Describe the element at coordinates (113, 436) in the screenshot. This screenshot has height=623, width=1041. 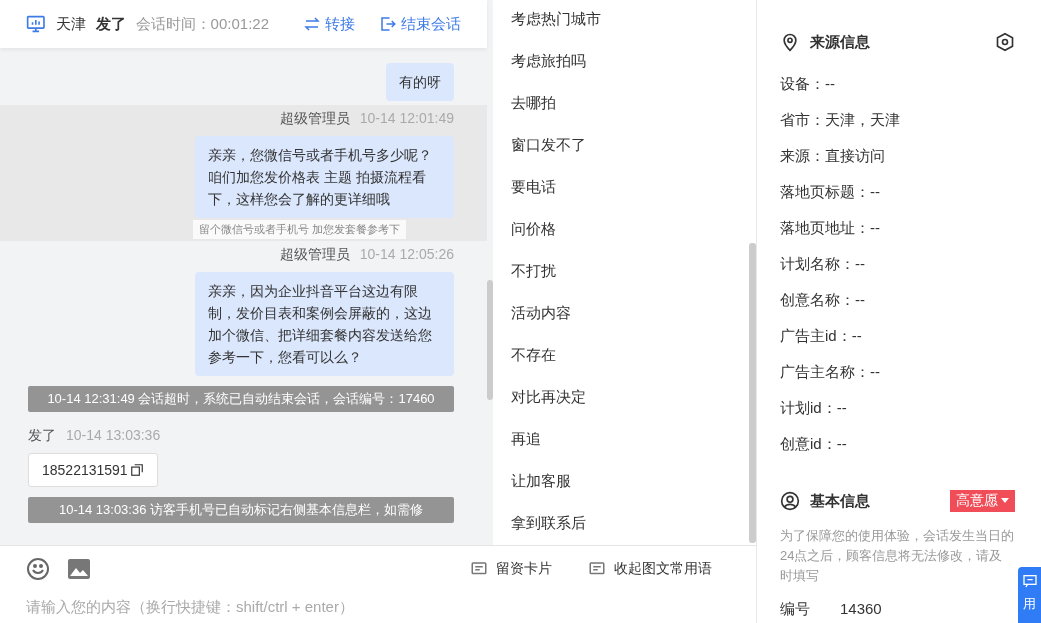
I see `message-time: 10-14 13:03:36` at that location.